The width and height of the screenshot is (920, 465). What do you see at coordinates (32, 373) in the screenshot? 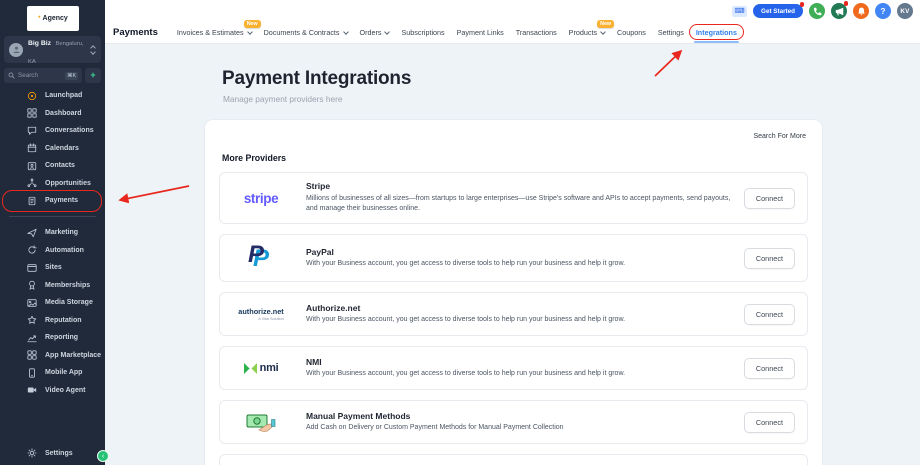
I see `mobile-app-icon` at bounding box center [32, 373].